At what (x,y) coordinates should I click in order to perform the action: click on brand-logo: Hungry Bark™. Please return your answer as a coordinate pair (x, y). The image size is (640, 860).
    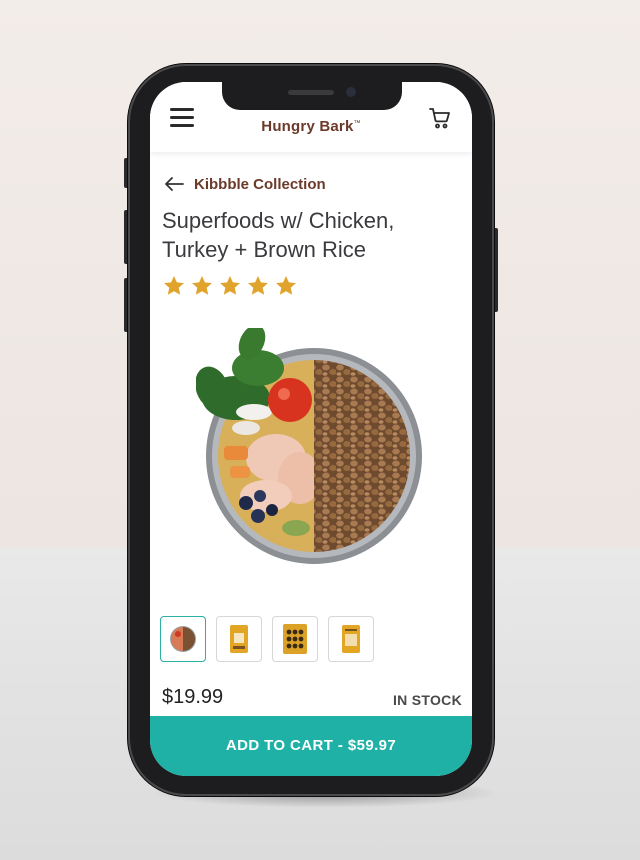
    Looking at the image, I should click on (311, 126).